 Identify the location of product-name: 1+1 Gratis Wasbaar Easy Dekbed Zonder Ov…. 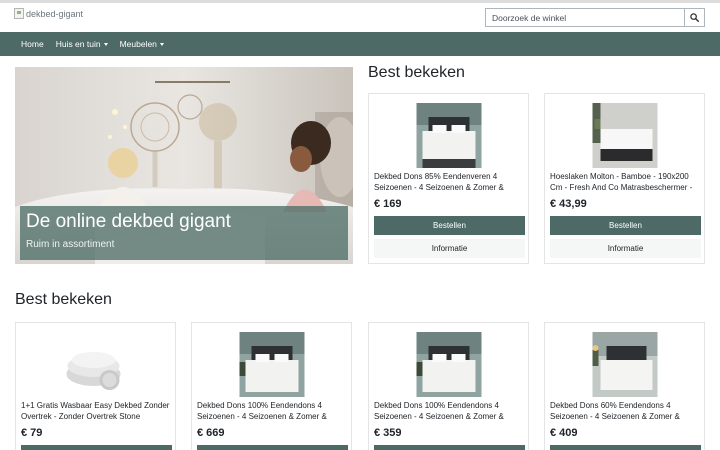
(96, 411).